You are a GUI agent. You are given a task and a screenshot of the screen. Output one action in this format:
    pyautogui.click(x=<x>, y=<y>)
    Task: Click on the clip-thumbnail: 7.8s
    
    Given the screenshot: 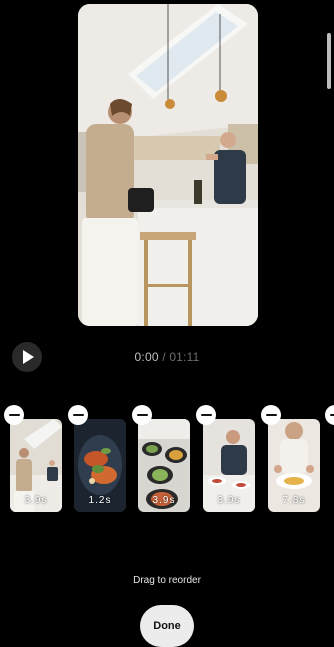 What is the action you would take?
    pyautogui.click(x=294, y=465)
    